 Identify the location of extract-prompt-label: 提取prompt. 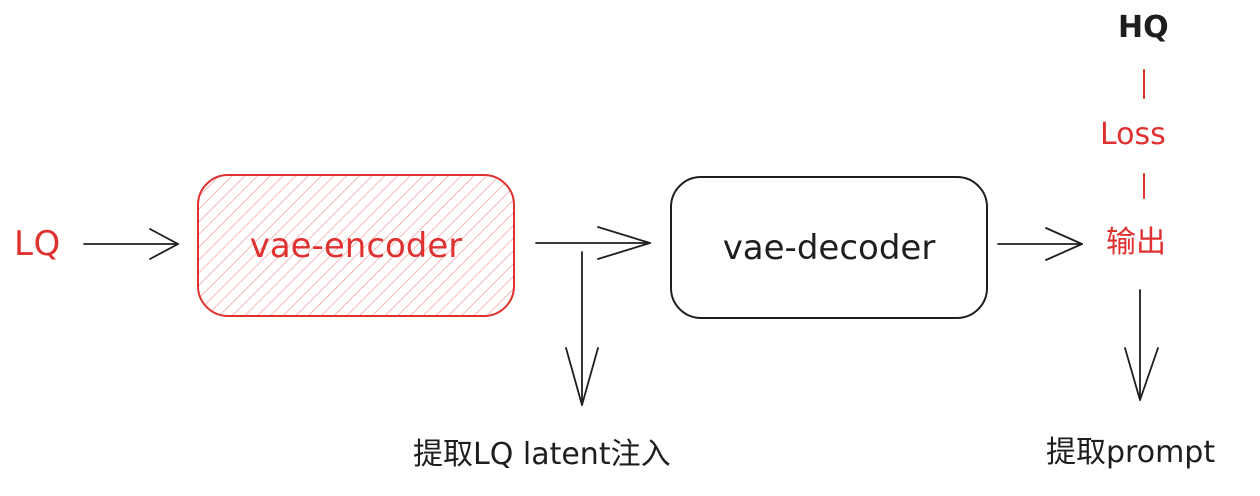
(1131, 452).